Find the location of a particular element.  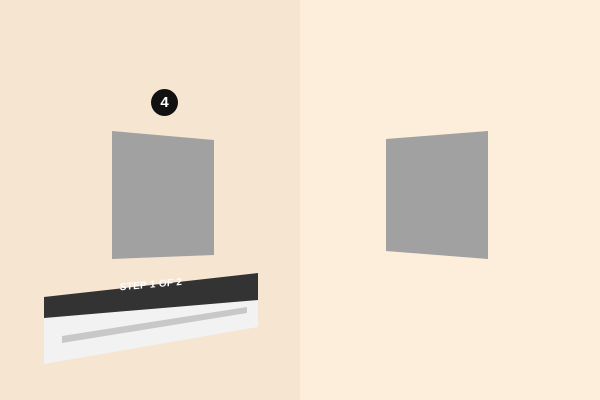

step-number-badge: 4 is located at coordinates (164, 102).